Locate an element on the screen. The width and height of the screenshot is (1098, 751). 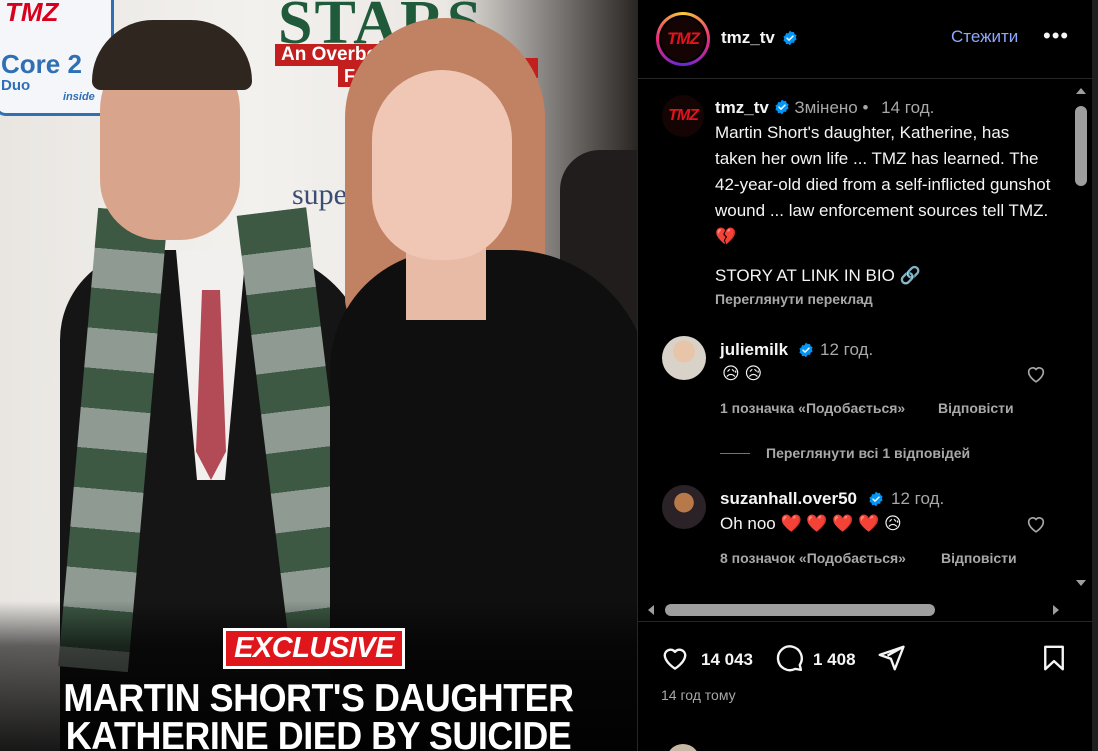
replies-divider is located at coordinates (735, 453).